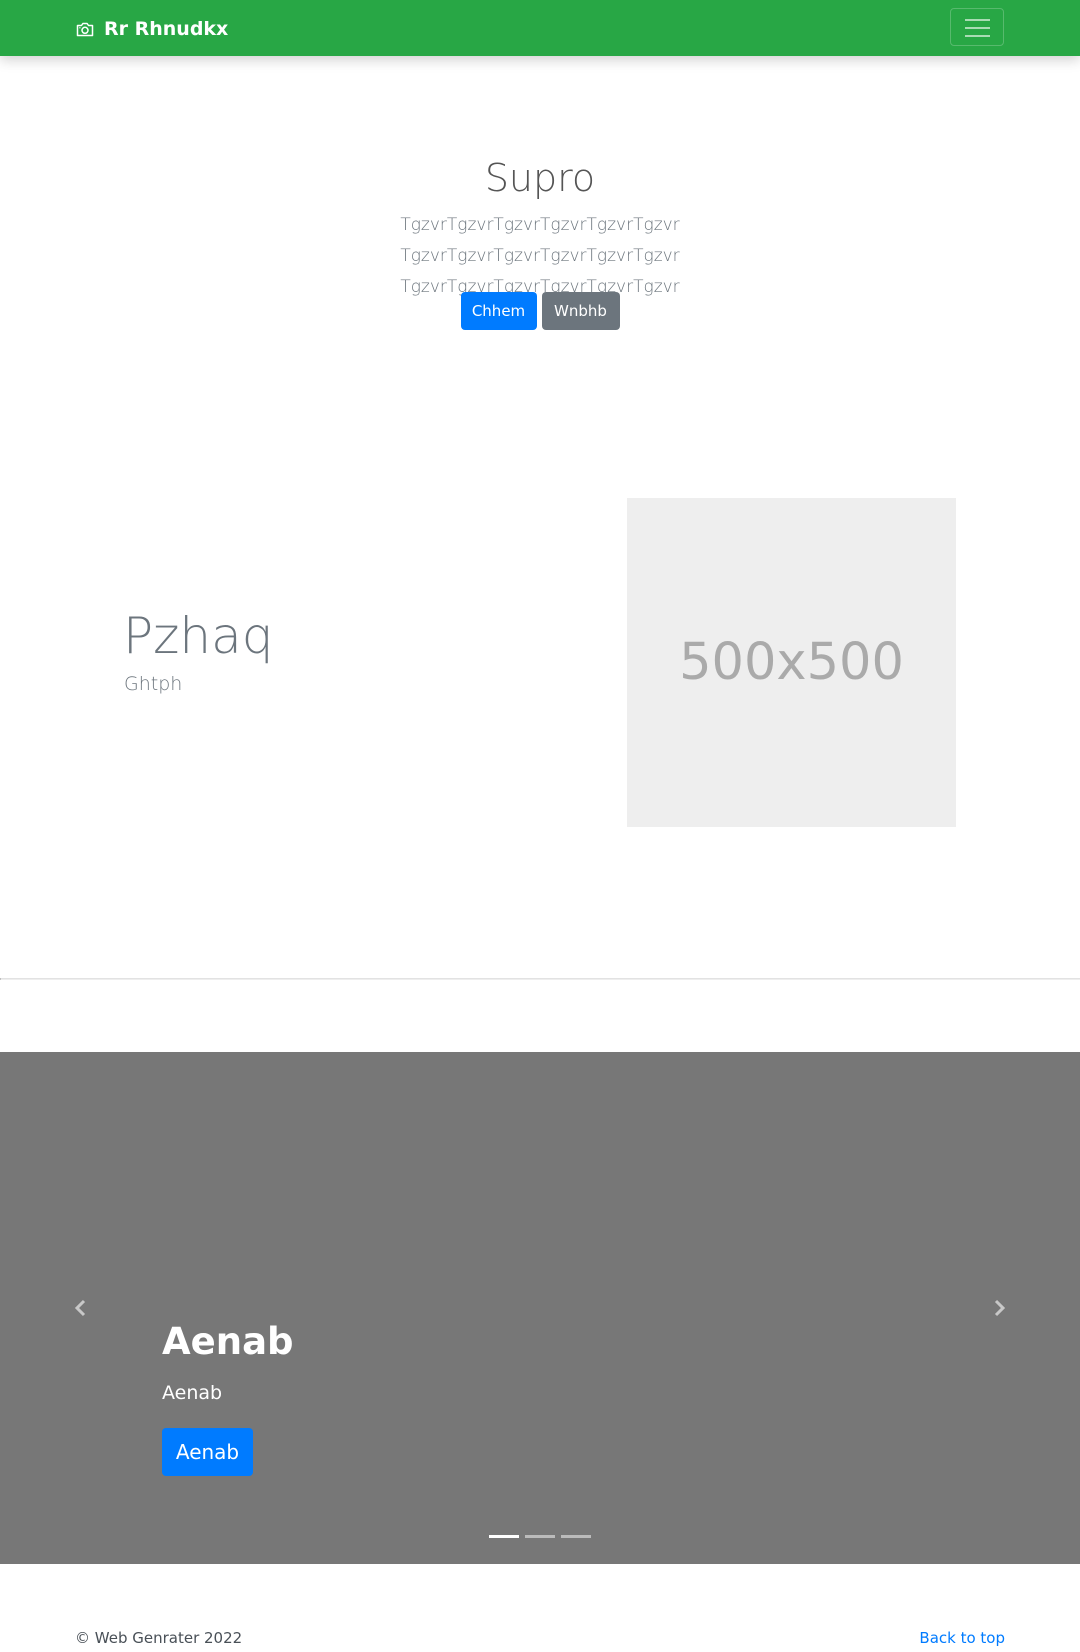 This screenshot has height=1652, width=1080. What do you see at coordinates (962, 1638) in the screenshot?
I see `back-to-top-link: Back to top` at bounding box center [962, 1638].